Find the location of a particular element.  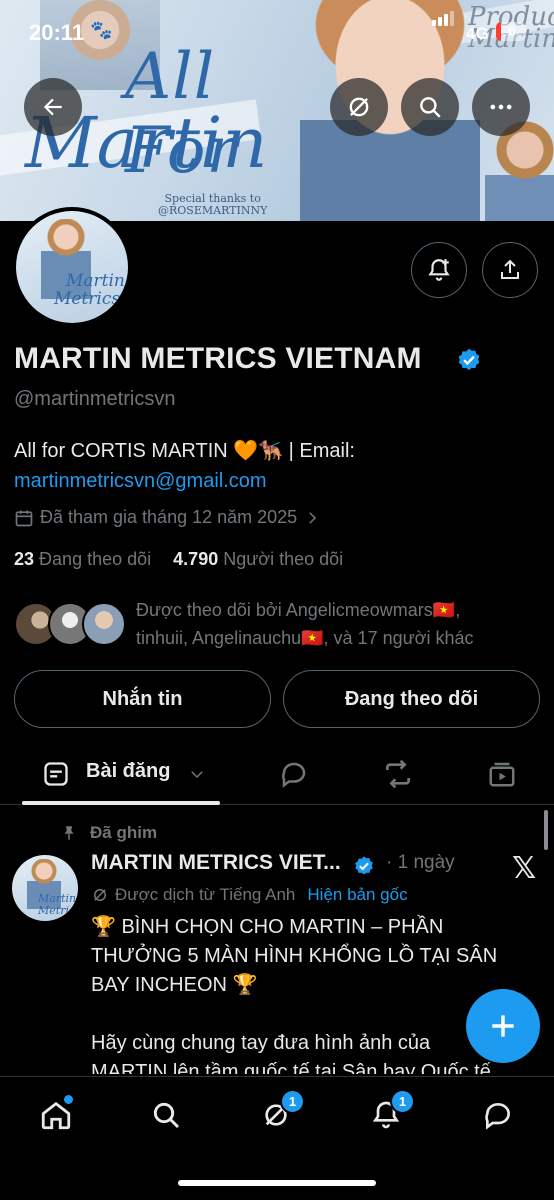

follow-stats: 23 Đang theo dõi 4.790 Người theo dõi is located at coordinates (178, 559).